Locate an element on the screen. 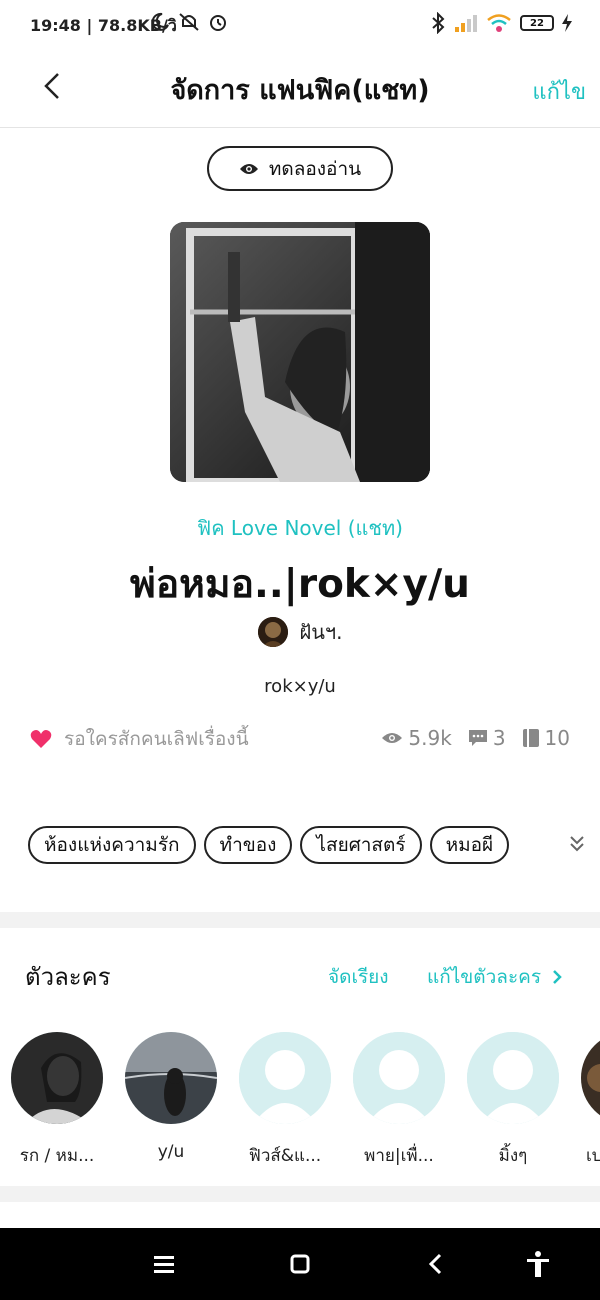 This screenshot has width=600, height=1300. expand-tags-icon is located at coordinates (577, 844).